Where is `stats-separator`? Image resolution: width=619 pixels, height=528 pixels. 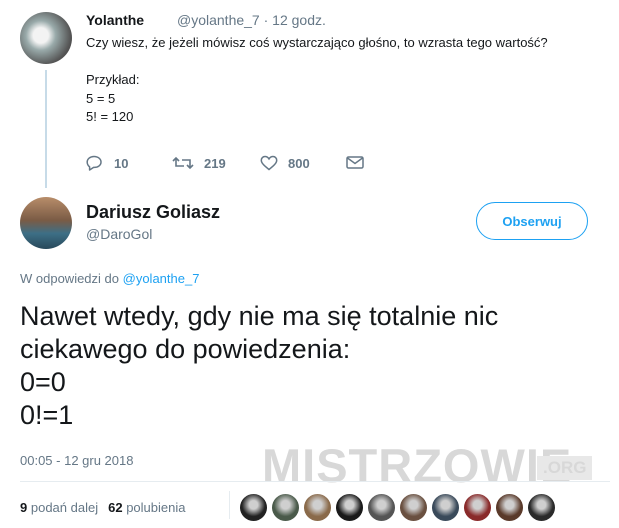
stats-separator is located at coordinates (229, 505).